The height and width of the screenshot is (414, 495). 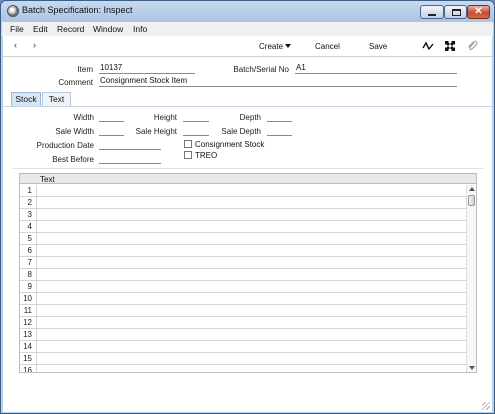 I want to click on treo-checkbox, so click(x=188, y=155).